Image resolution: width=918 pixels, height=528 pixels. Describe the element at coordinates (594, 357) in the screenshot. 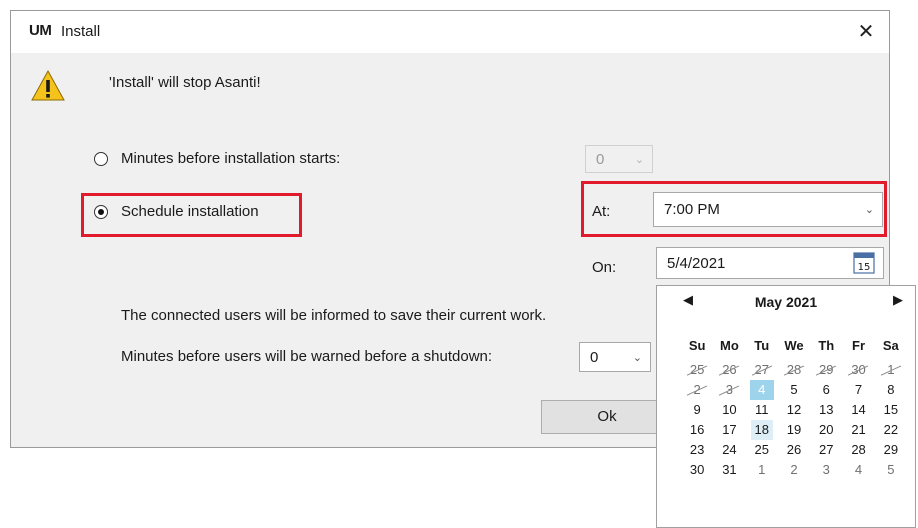

I see `warn-minutes-value: 0` at that location.